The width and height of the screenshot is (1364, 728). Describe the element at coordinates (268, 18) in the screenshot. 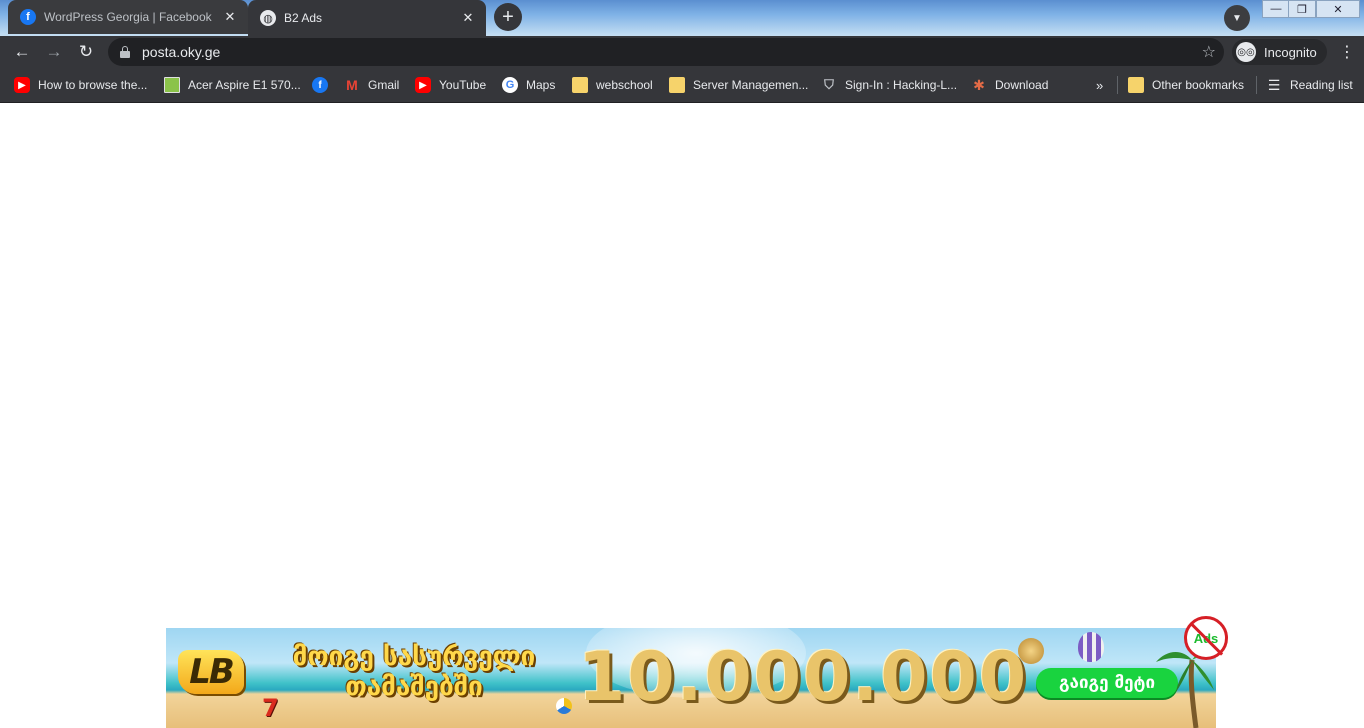

I see `globe-icon: ◍` at that location.